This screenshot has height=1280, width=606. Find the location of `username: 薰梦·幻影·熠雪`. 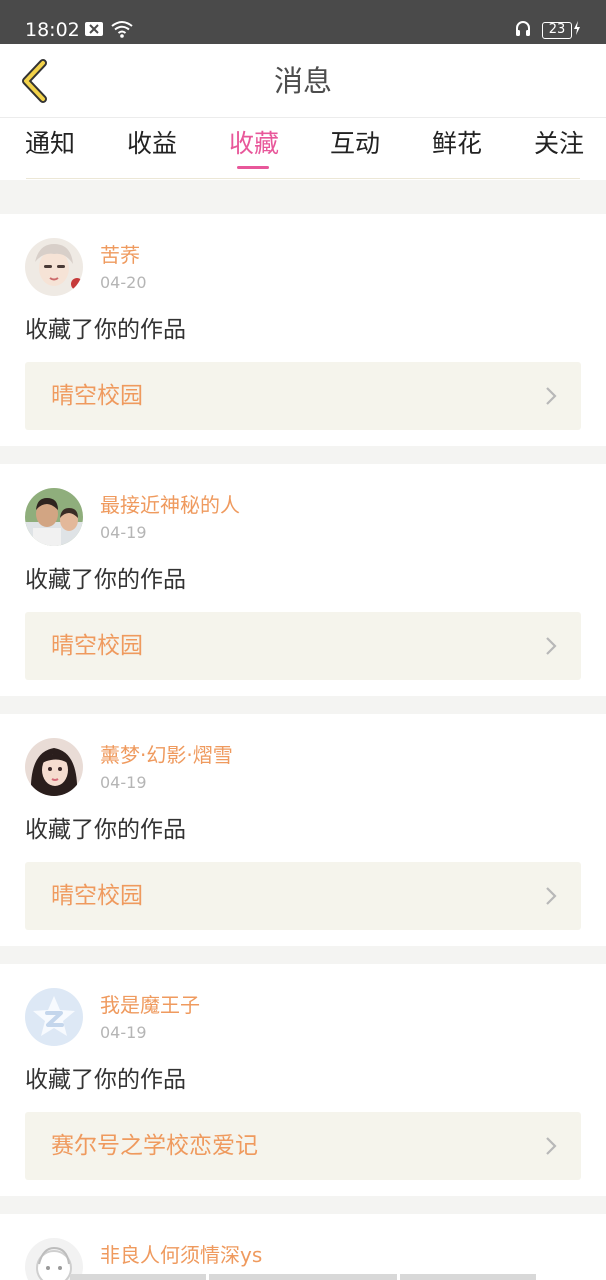

username: 薰梦·幻影·熠雪 is located at coordinates (166, 755).